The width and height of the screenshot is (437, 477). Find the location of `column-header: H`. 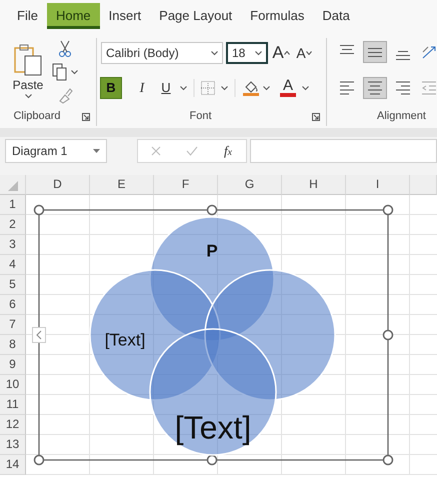

column-header: H is located at coordinates (314, 185).